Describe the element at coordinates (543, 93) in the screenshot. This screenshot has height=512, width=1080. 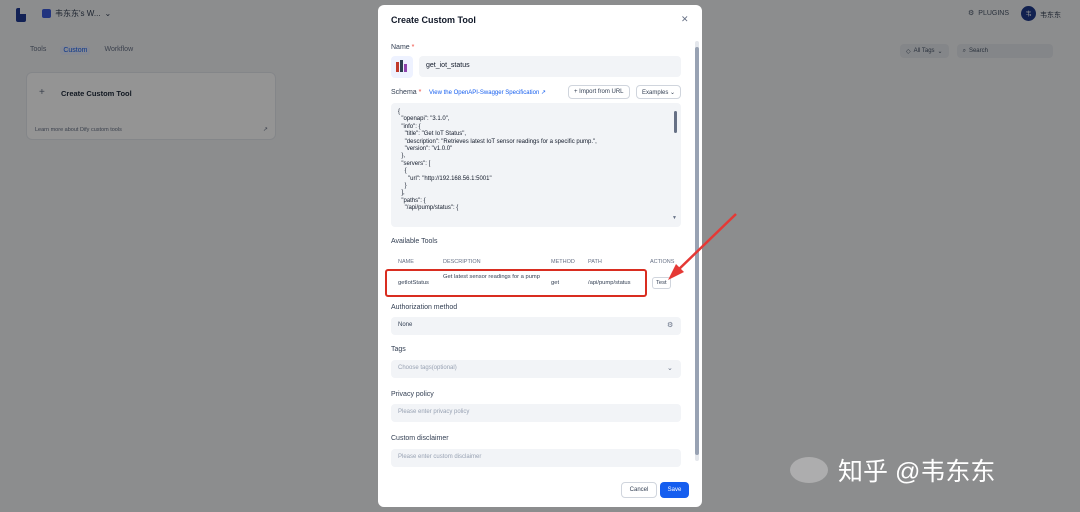
I see `external-link-icon: ↗` at that location.